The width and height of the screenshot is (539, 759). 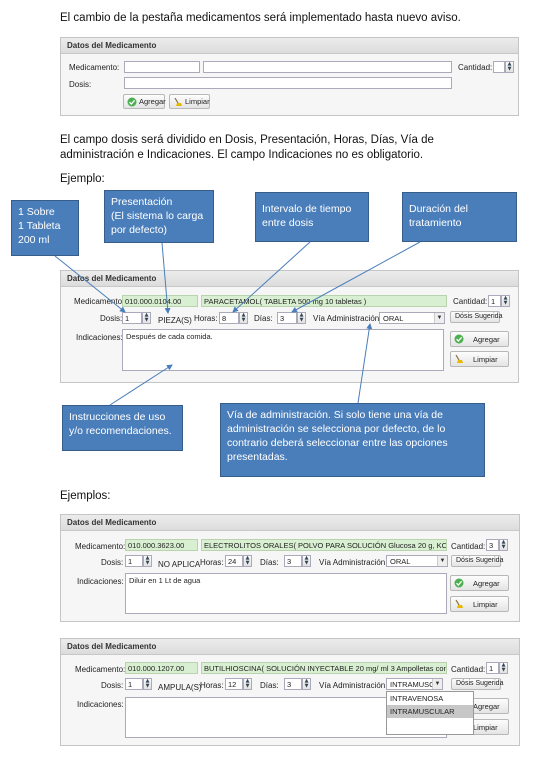 I want to click on horas-input: 12, so click(x=234, y=684).